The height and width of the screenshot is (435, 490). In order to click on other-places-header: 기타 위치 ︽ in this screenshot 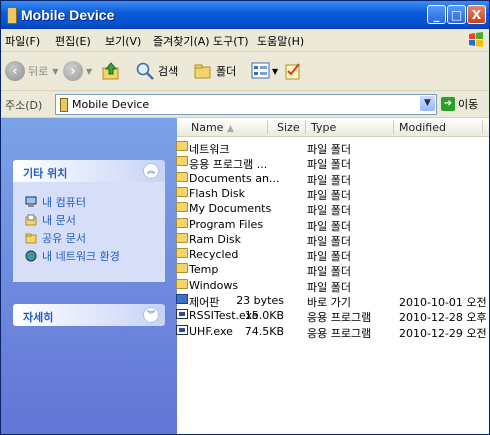, I will do `click(89, 171)`.